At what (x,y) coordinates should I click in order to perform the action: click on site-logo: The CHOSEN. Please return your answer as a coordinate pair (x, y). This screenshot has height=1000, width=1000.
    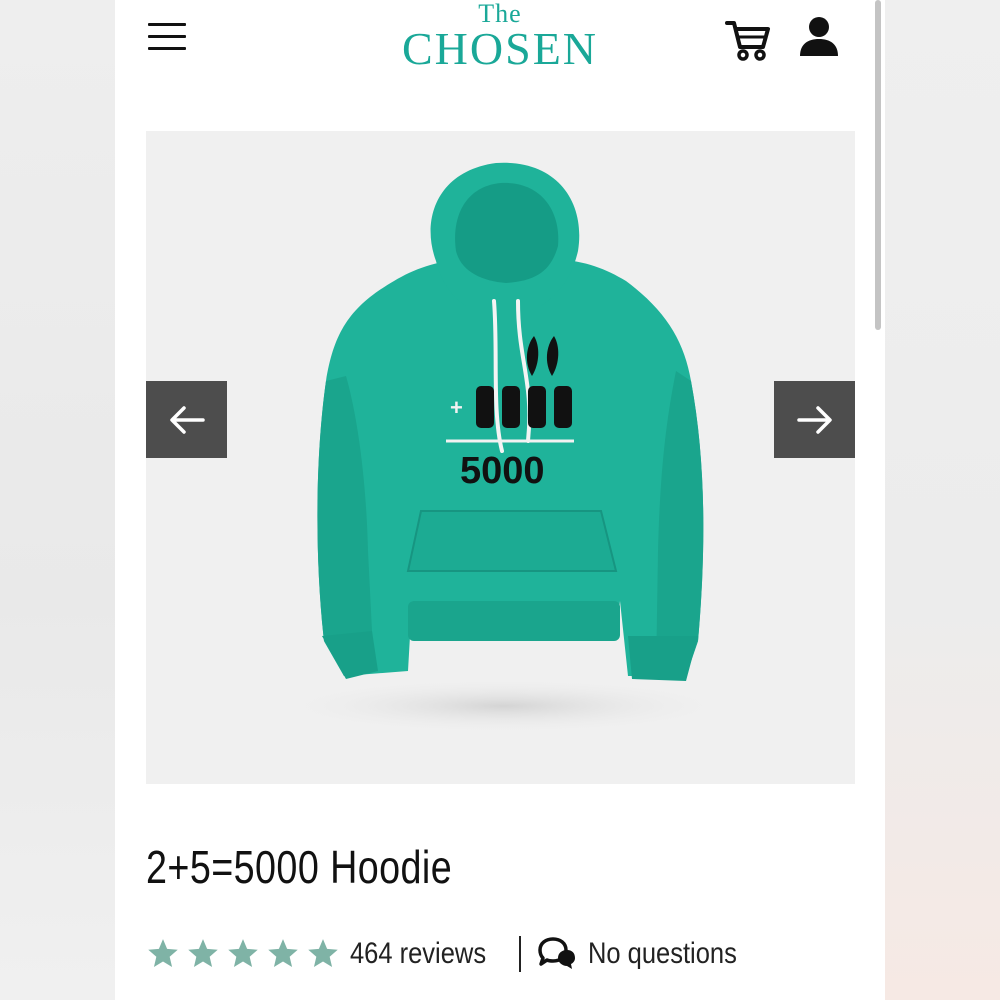
    Looking at the image, I should click on (500, 37).